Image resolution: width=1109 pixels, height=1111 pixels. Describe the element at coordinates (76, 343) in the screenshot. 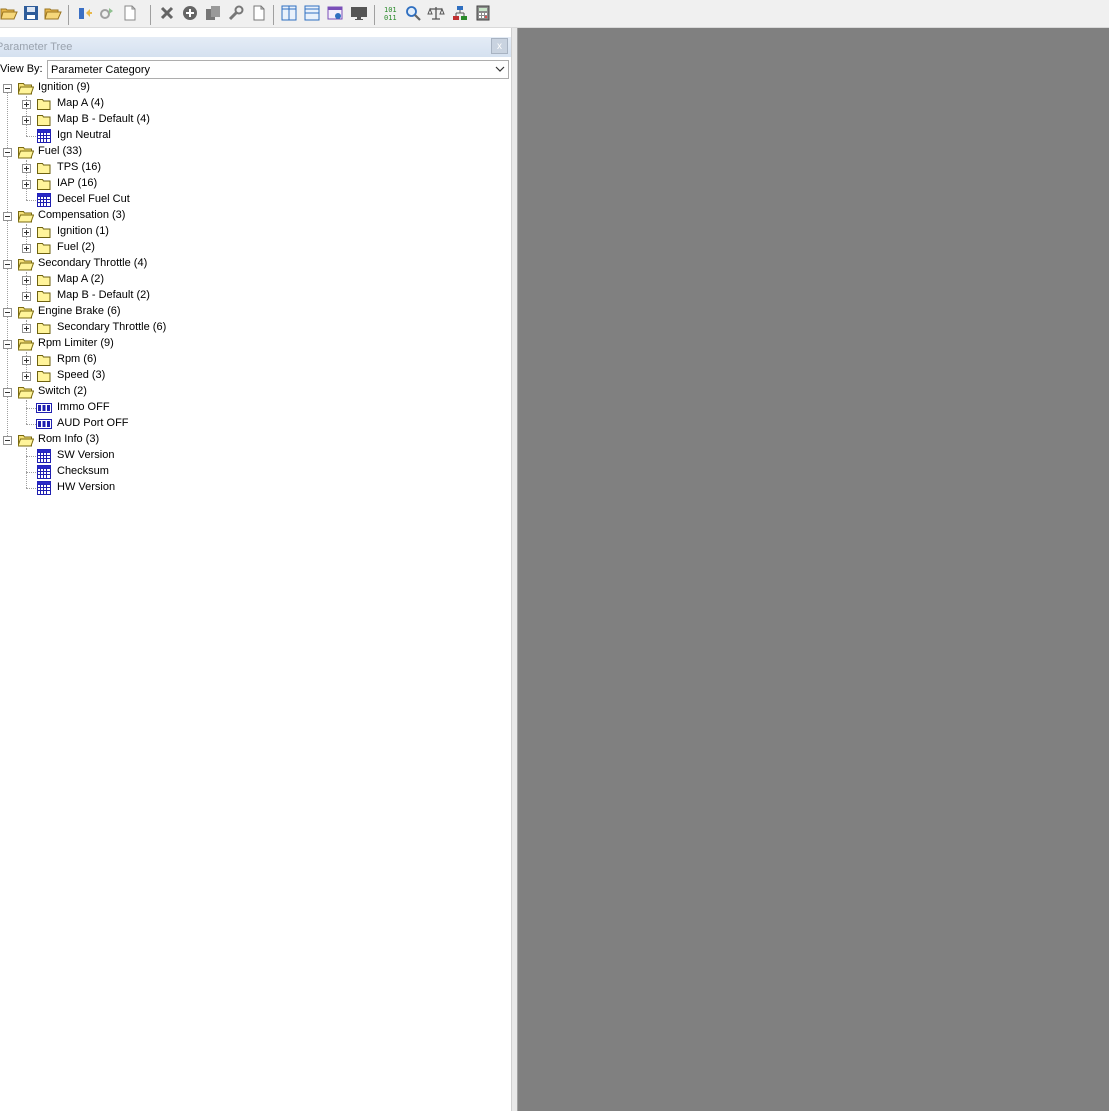

I see `tree-node-label: Rpm Limiter (9)` at that location.